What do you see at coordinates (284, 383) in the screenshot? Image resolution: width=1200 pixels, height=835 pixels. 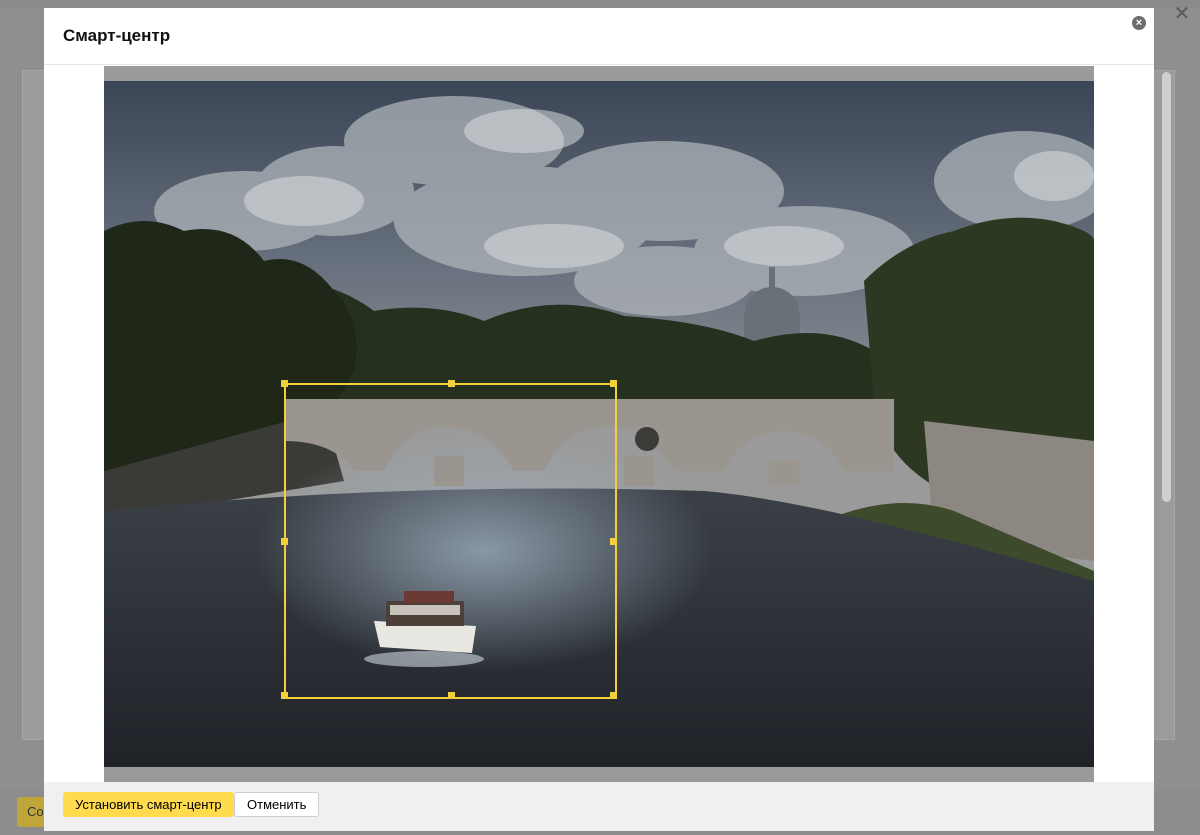 I see `crop-handle-top-left` at bounding box center [284, 383].